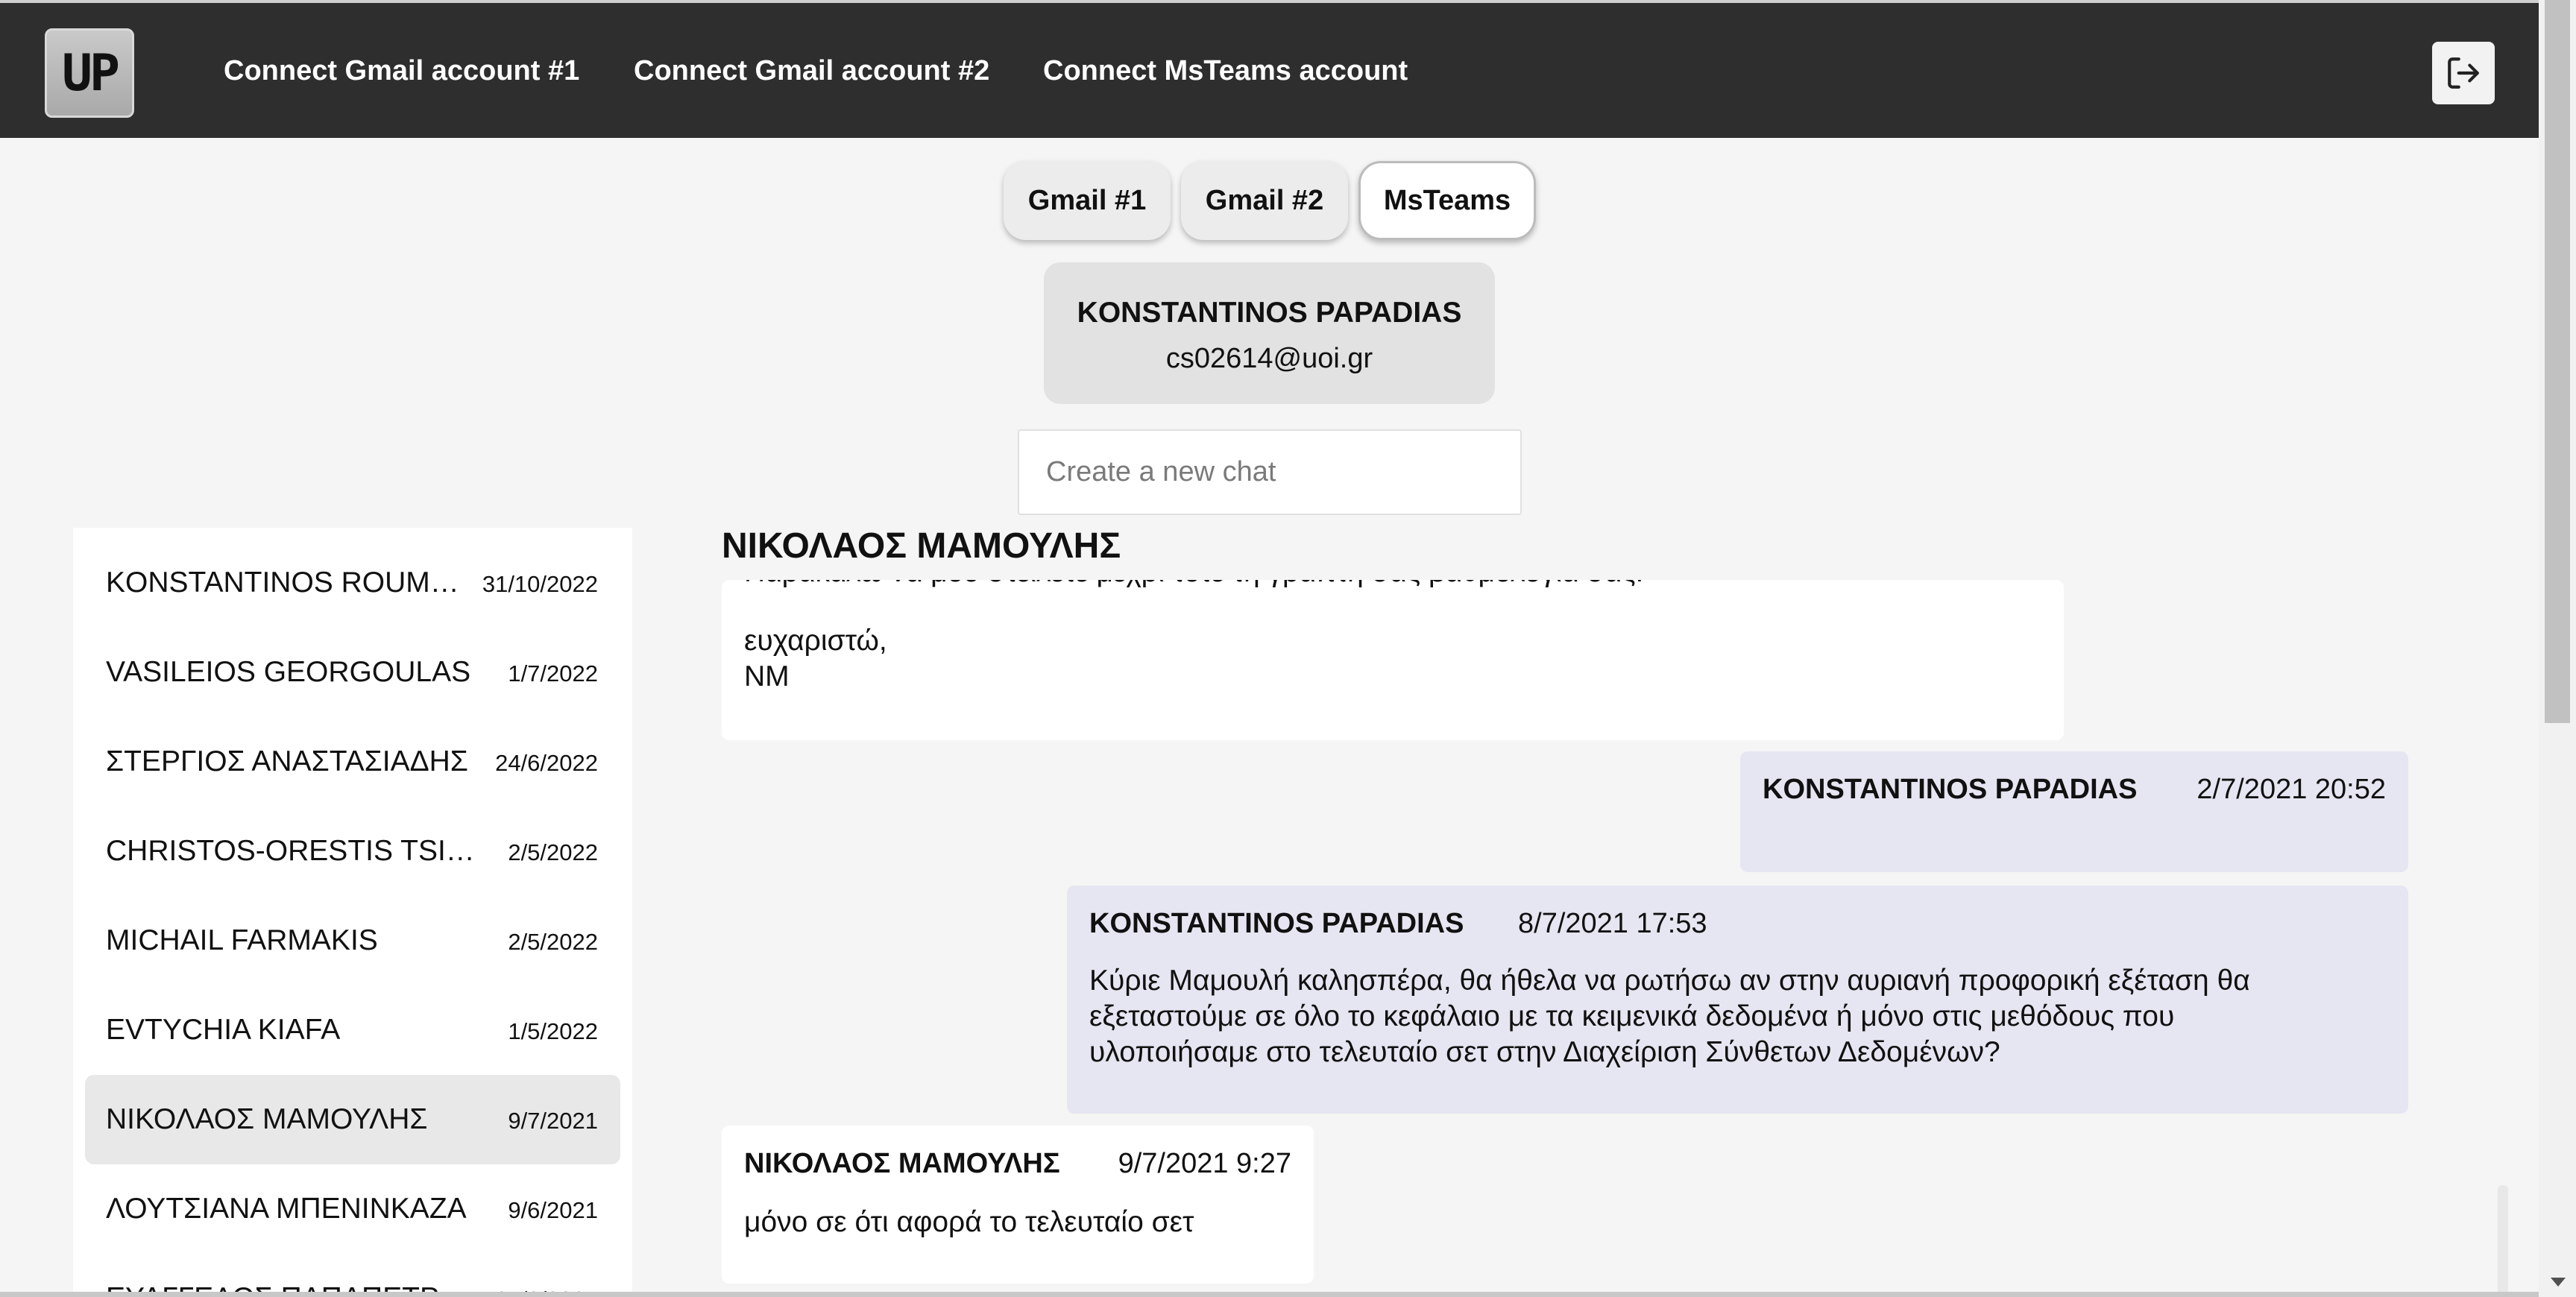  I want to click on chat-list-item: CHRISTOS-ORESTIS TSI… 2/5/2022, so click(352, 851).